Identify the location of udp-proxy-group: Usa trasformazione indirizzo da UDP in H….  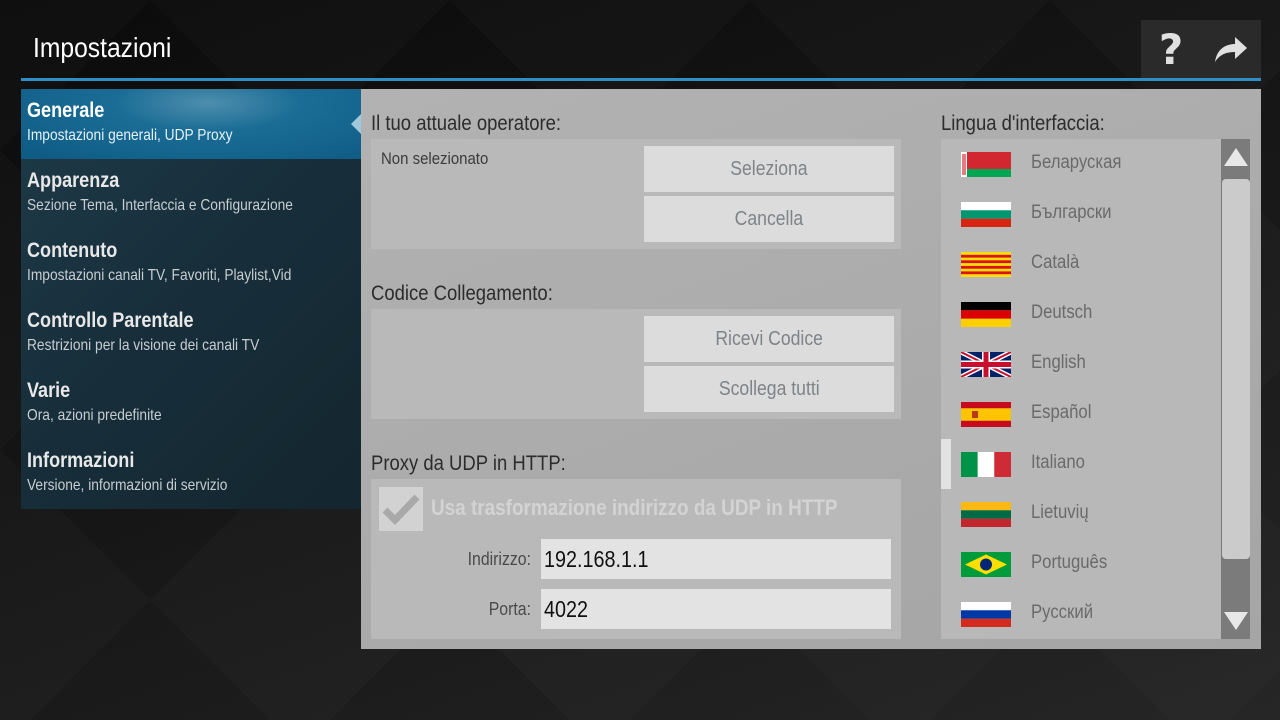
(636, 559).